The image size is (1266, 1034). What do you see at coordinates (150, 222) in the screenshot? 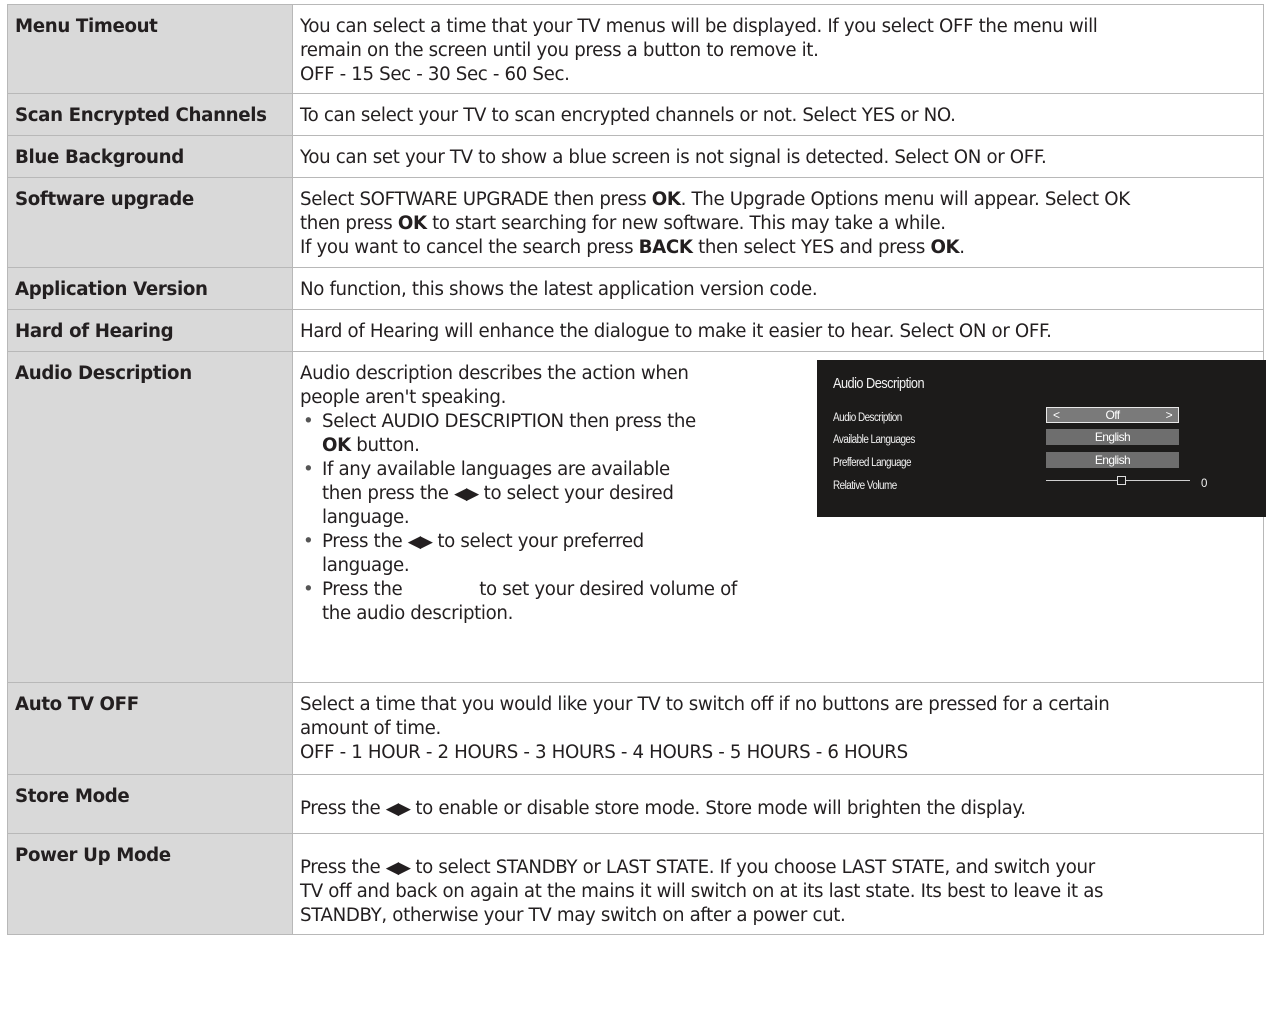
I see `setting-name: Software upgrade` at bounding box center [150, 222].